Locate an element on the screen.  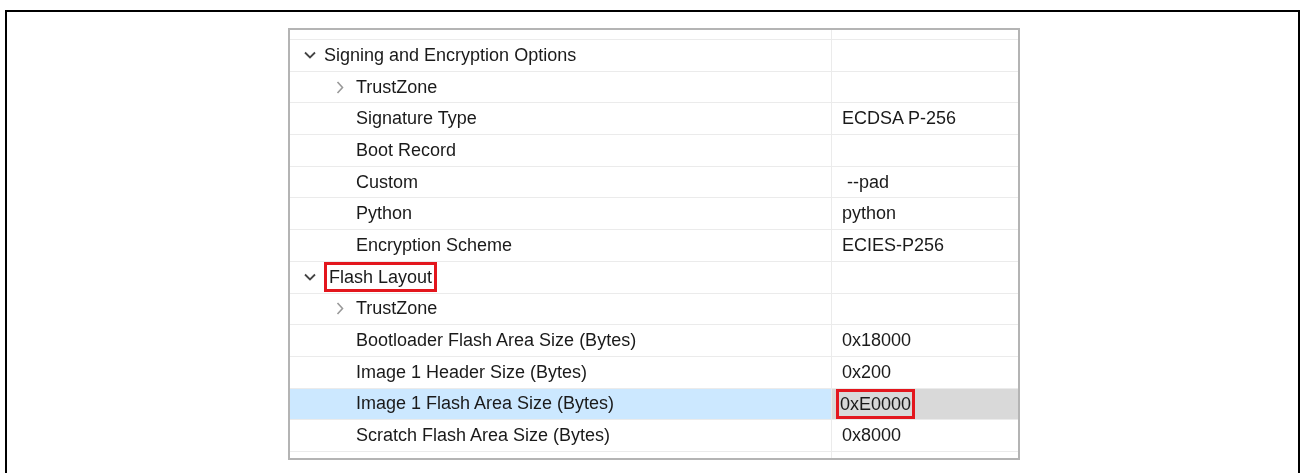
tree-row: Signing and Encryption Options is located at coordinates (654, 56).